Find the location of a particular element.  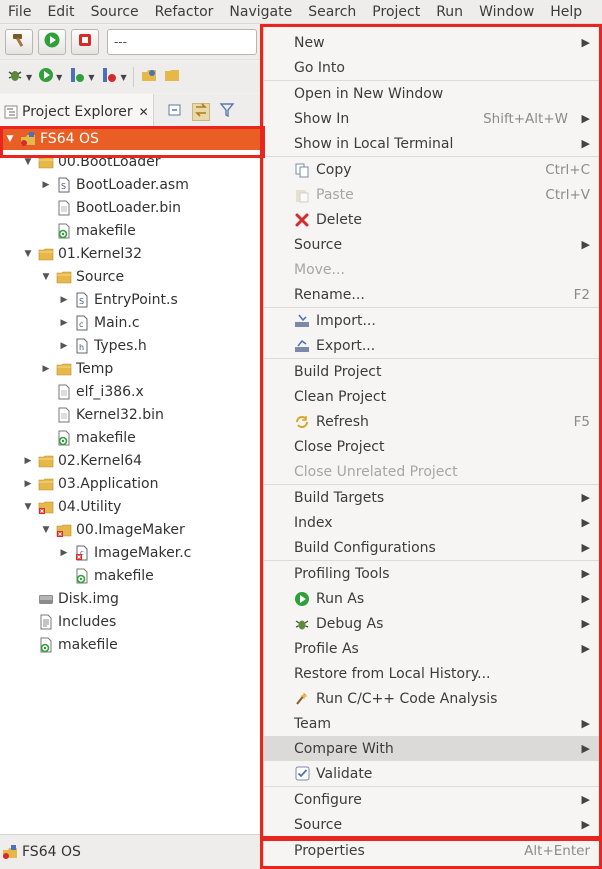

tree-item: elf_i386.x is located at coordinates (131, 391).